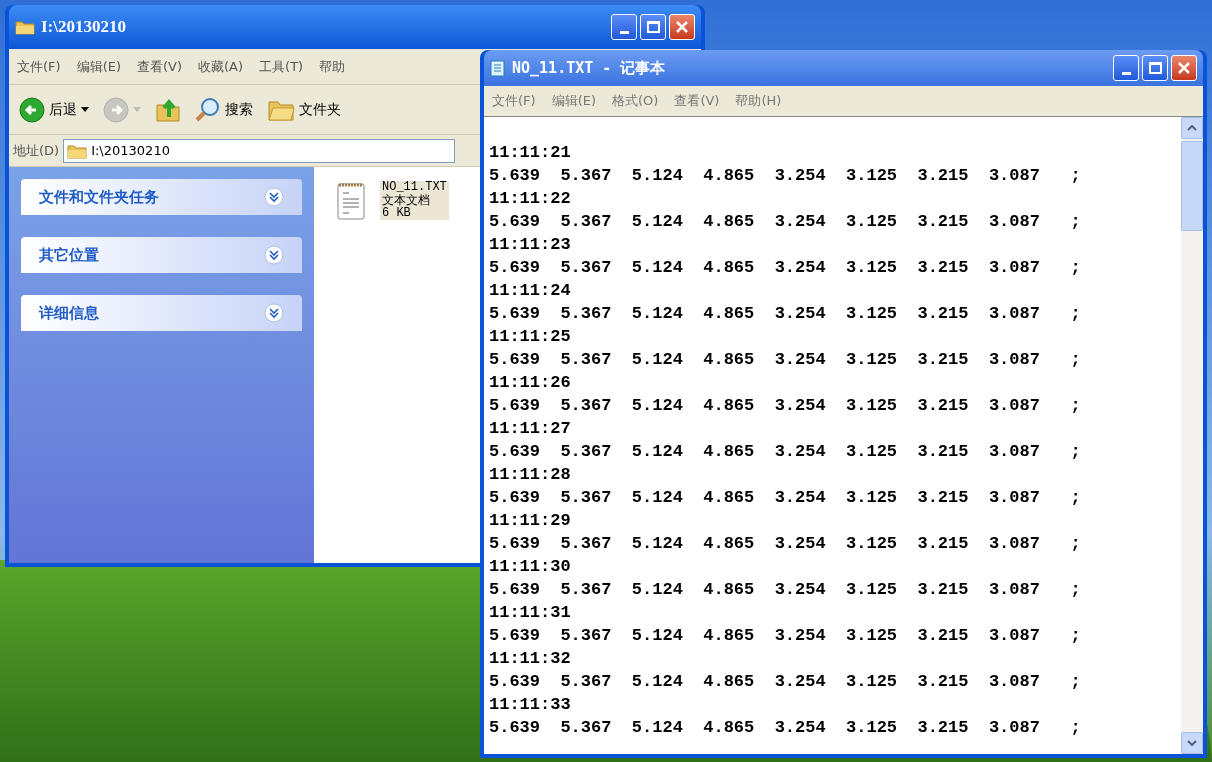  What do you see at coordinates (1192, 186) in the screenshot?
I see `scroll-thumb` at bounding box center [1192, 186].